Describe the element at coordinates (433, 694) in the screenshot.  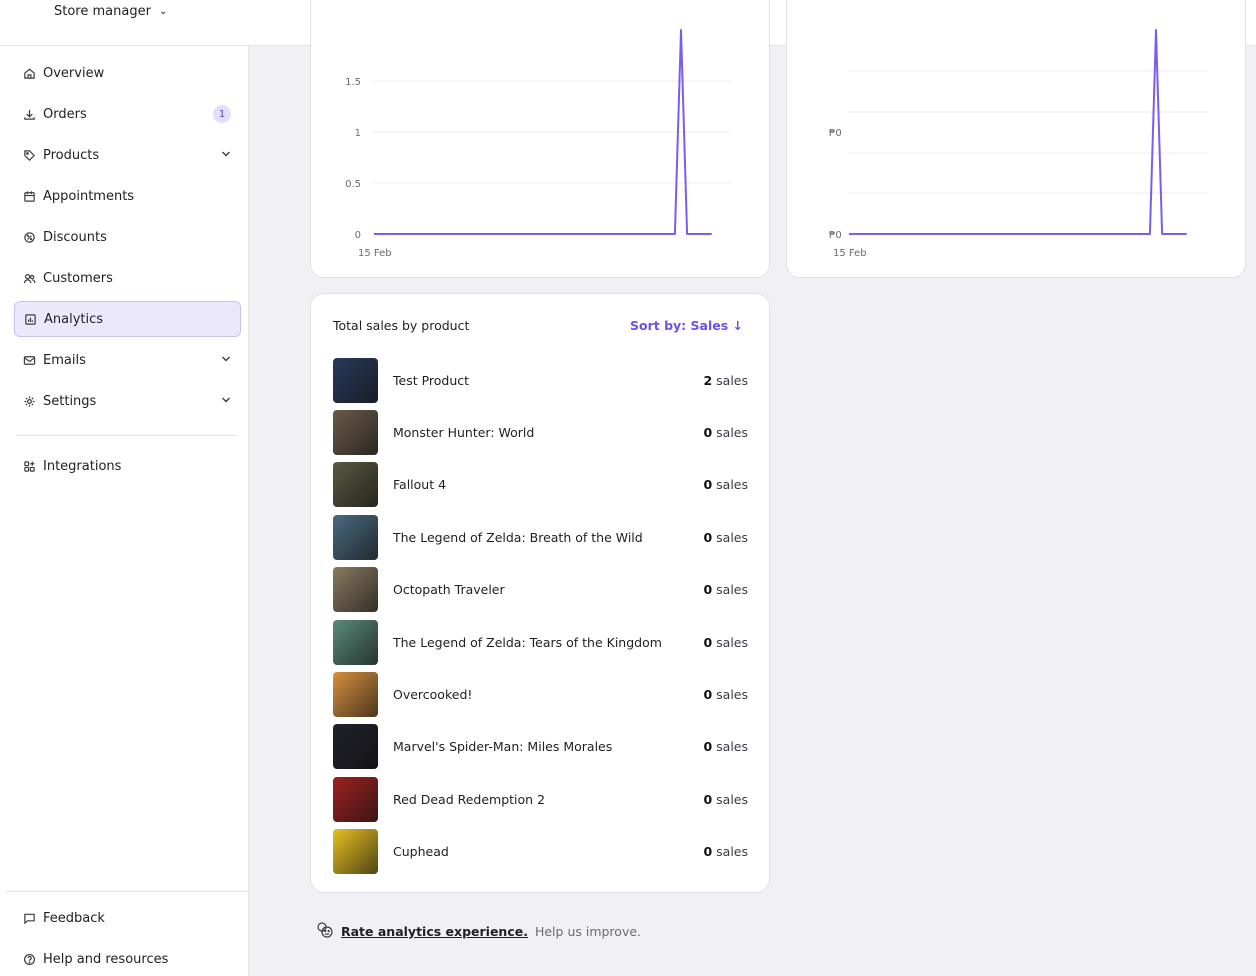
I see `product-name: Overcooked!` at that location.